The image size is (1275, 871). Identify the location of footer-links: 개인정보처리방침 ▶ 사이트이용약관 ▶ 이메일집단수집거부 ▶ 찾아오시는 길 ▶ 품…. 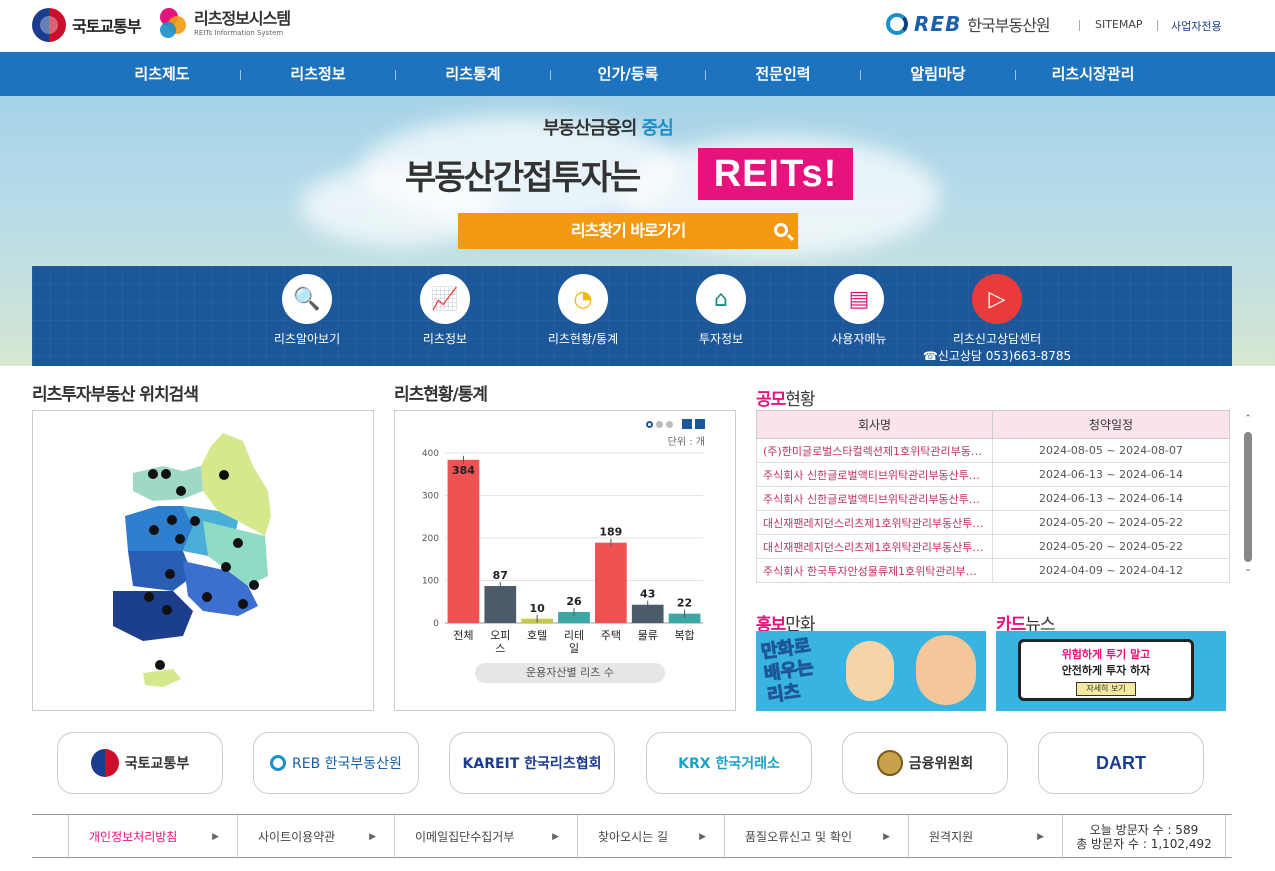
(632, 836).